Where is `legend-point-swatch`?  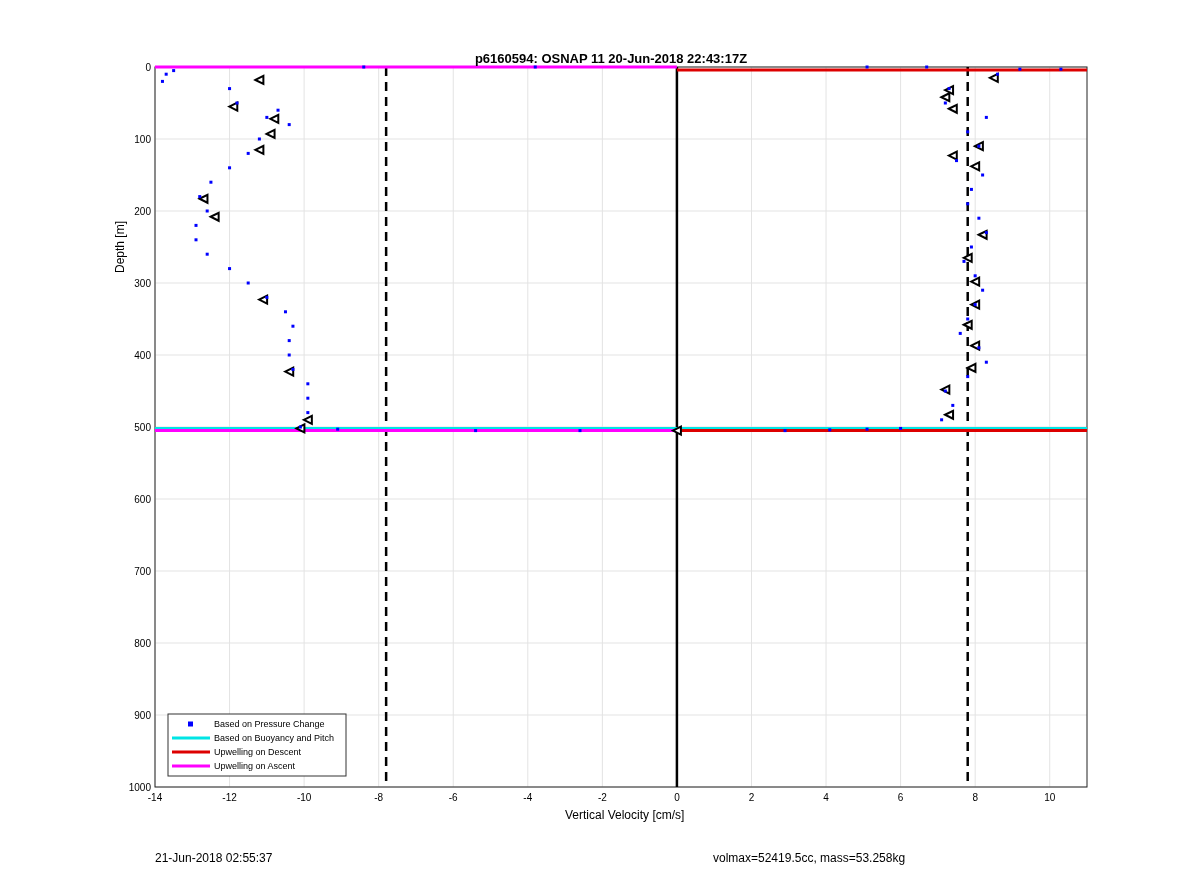
legend-point-swatch is located at coordinates (190, 724).